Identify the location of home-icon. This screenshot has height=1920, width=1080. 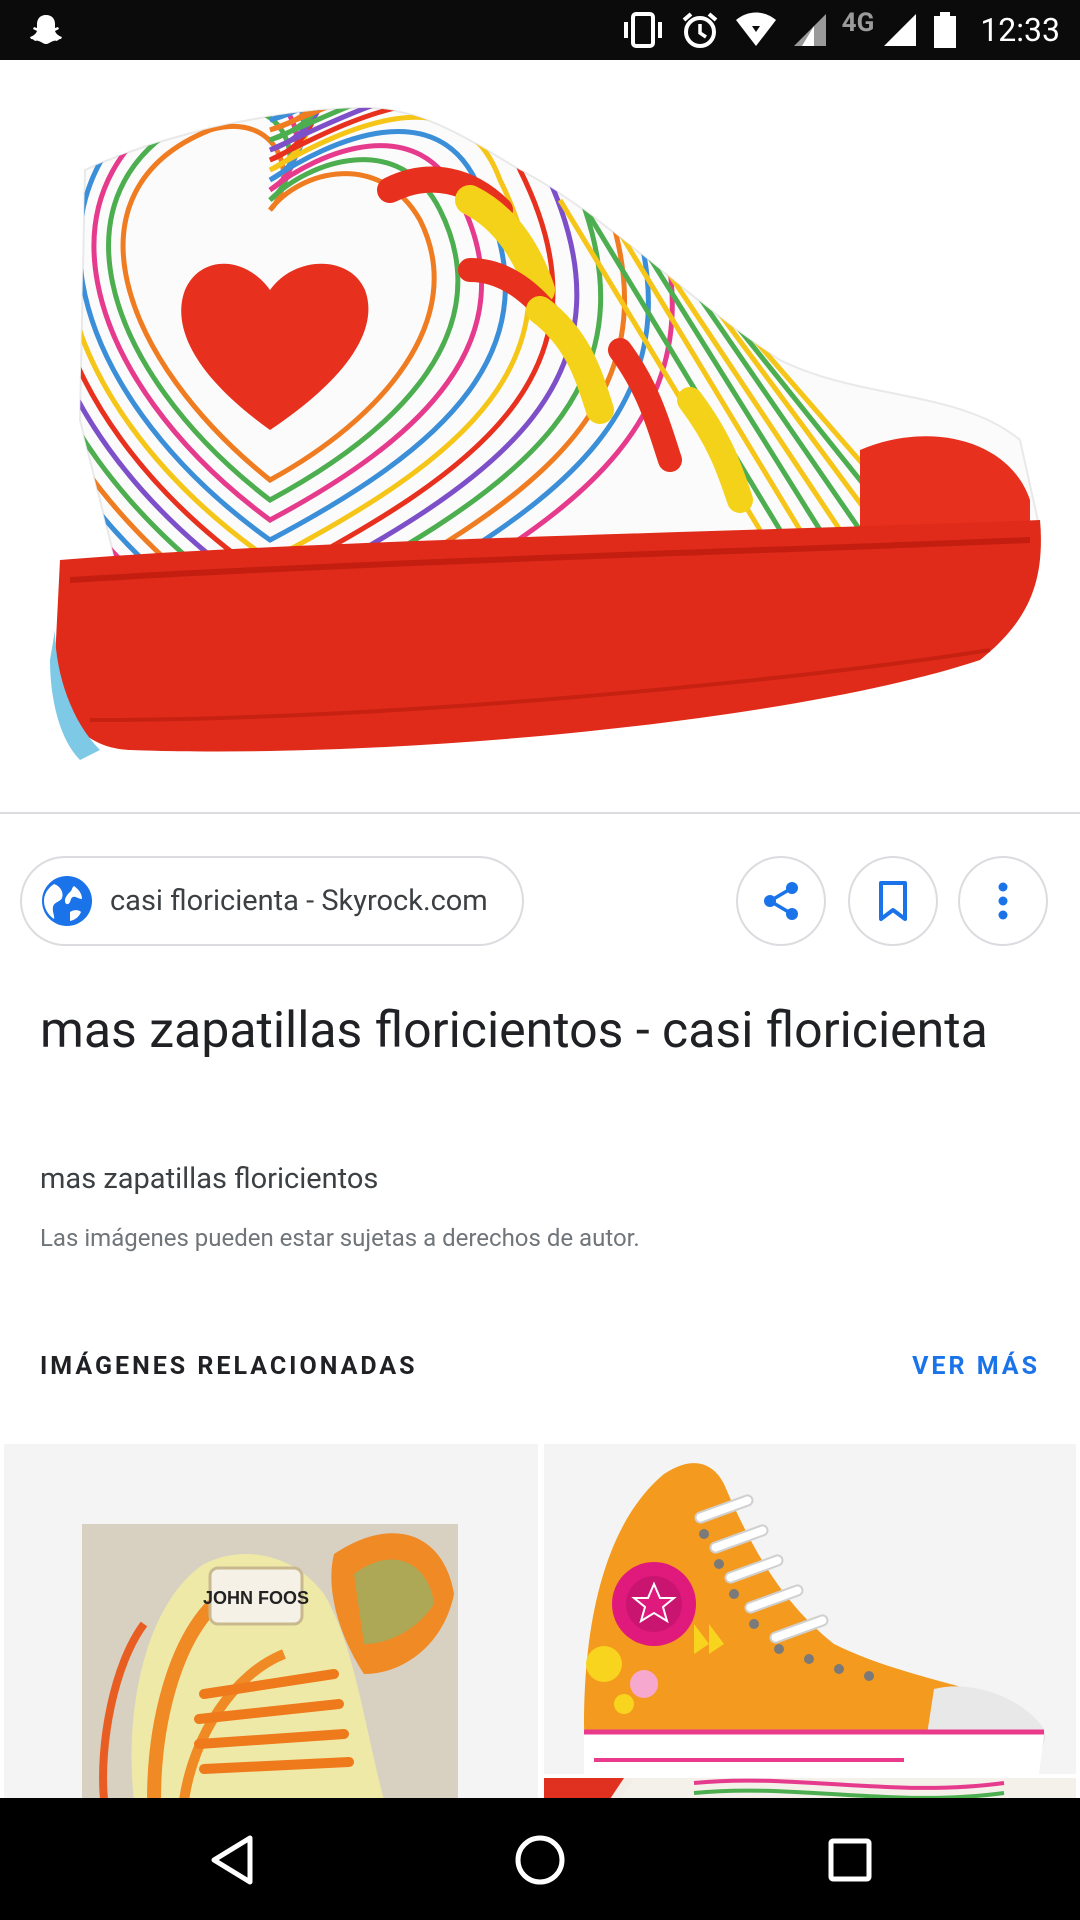
(540, 1860).